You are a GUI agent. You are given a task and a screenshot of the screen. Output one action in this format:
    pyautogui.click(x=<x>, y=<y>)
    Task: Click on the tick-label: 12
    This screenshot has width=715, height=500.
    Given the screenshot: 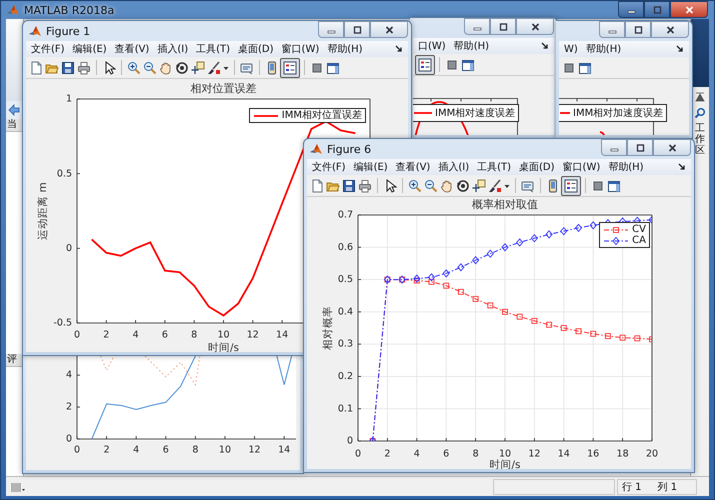 What is the action you would take?
    pyautogui.click(x=252, y=335)
    